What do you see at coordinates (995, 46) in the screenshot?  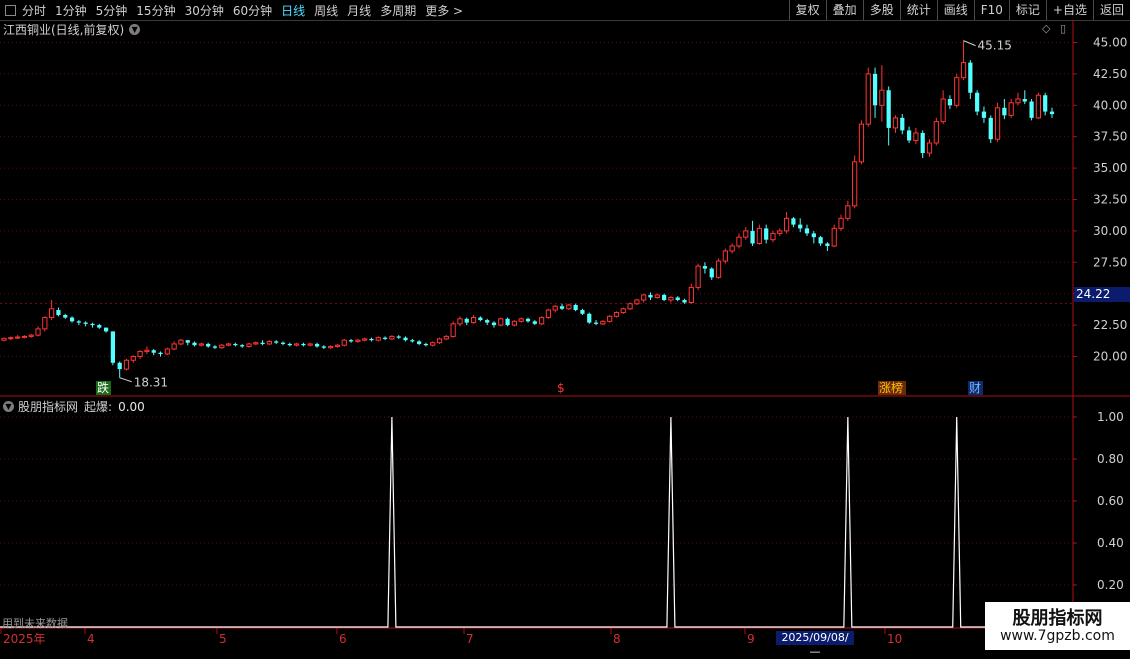 I see `high-price-label: 45.15` at bounding box center [995, 46].